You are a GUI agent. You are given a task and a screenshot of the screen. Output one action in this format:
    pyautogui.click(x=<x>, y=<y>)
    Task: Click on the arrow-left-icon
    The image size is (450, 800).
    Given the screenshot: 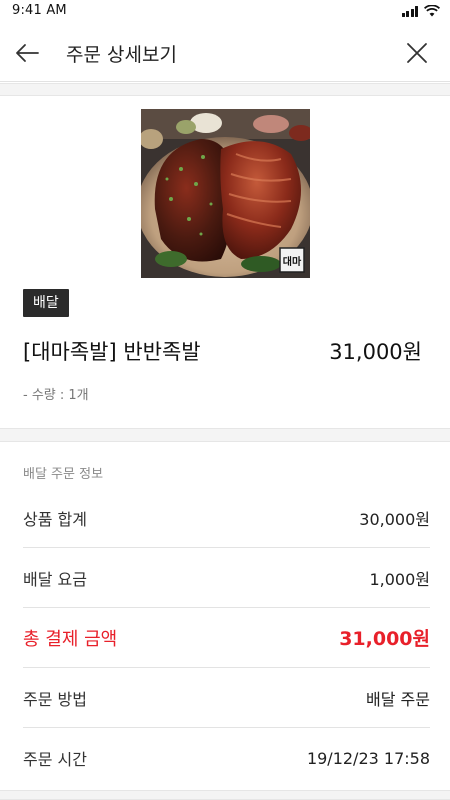 What is the action you would take?
    pyautogui.click(x=27, y=53)
    